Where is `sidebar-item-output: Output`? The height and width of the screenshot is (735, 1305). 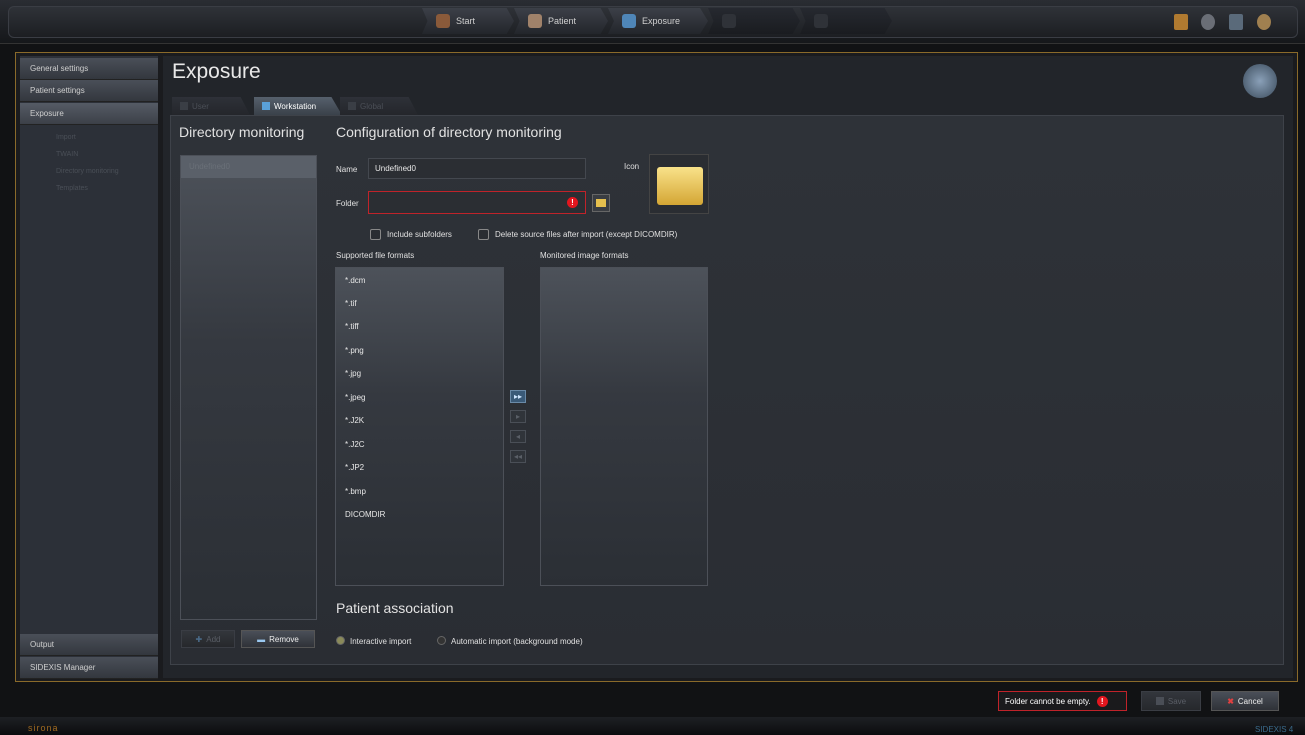 sidebar-item-output: Output is located at coordinates (89, 645).